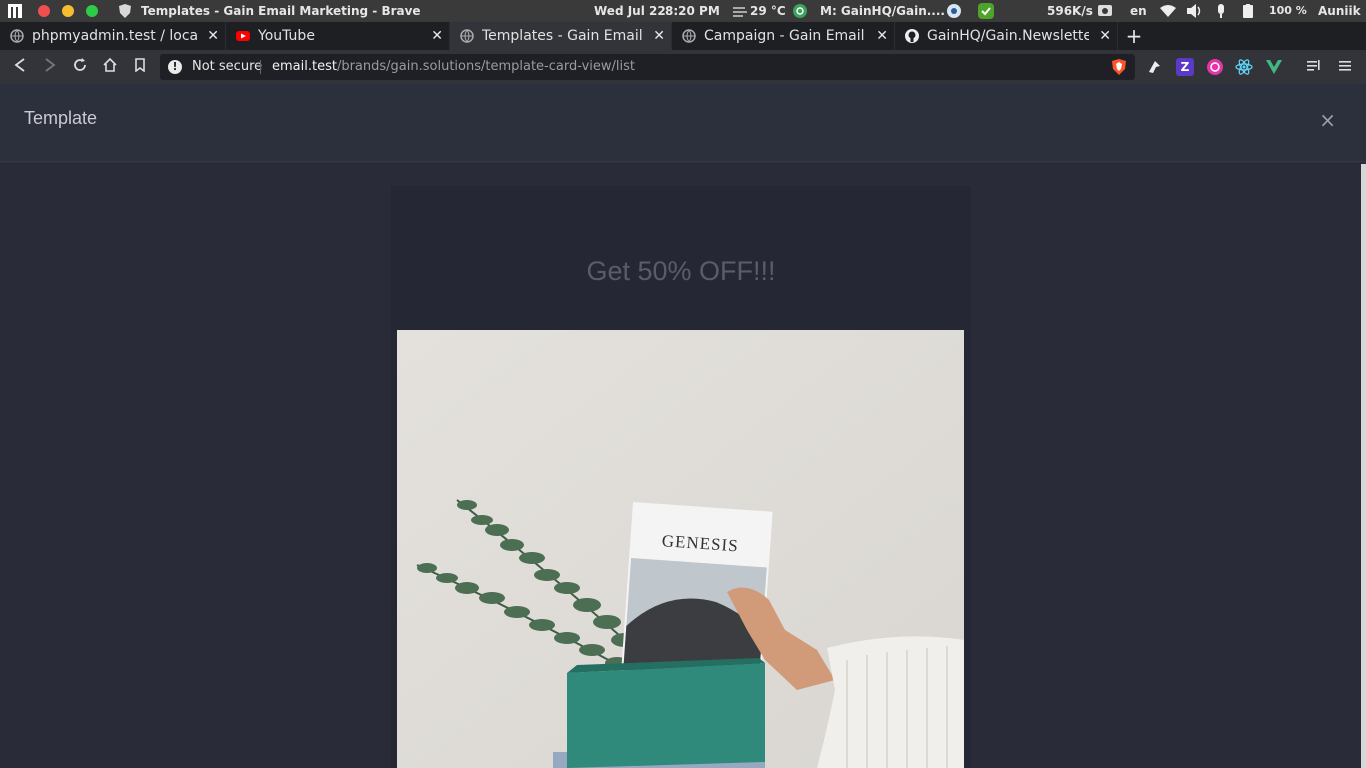 This screenshot has width=1366, height=768. I want to click on modal-title: Template, so click(61, 118).